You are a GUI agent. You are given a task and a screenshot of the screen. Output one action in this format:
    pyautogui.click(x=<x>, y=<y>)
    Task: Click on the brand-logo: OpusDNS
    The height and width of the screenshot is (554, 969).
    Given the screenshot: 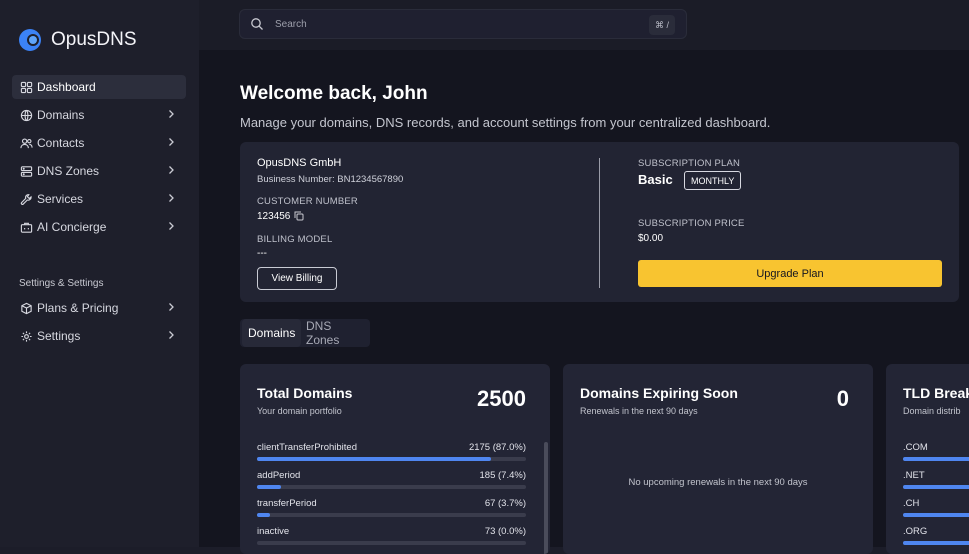 What is the action you would take?
    pyautogui.click(x=78, y=40)
    